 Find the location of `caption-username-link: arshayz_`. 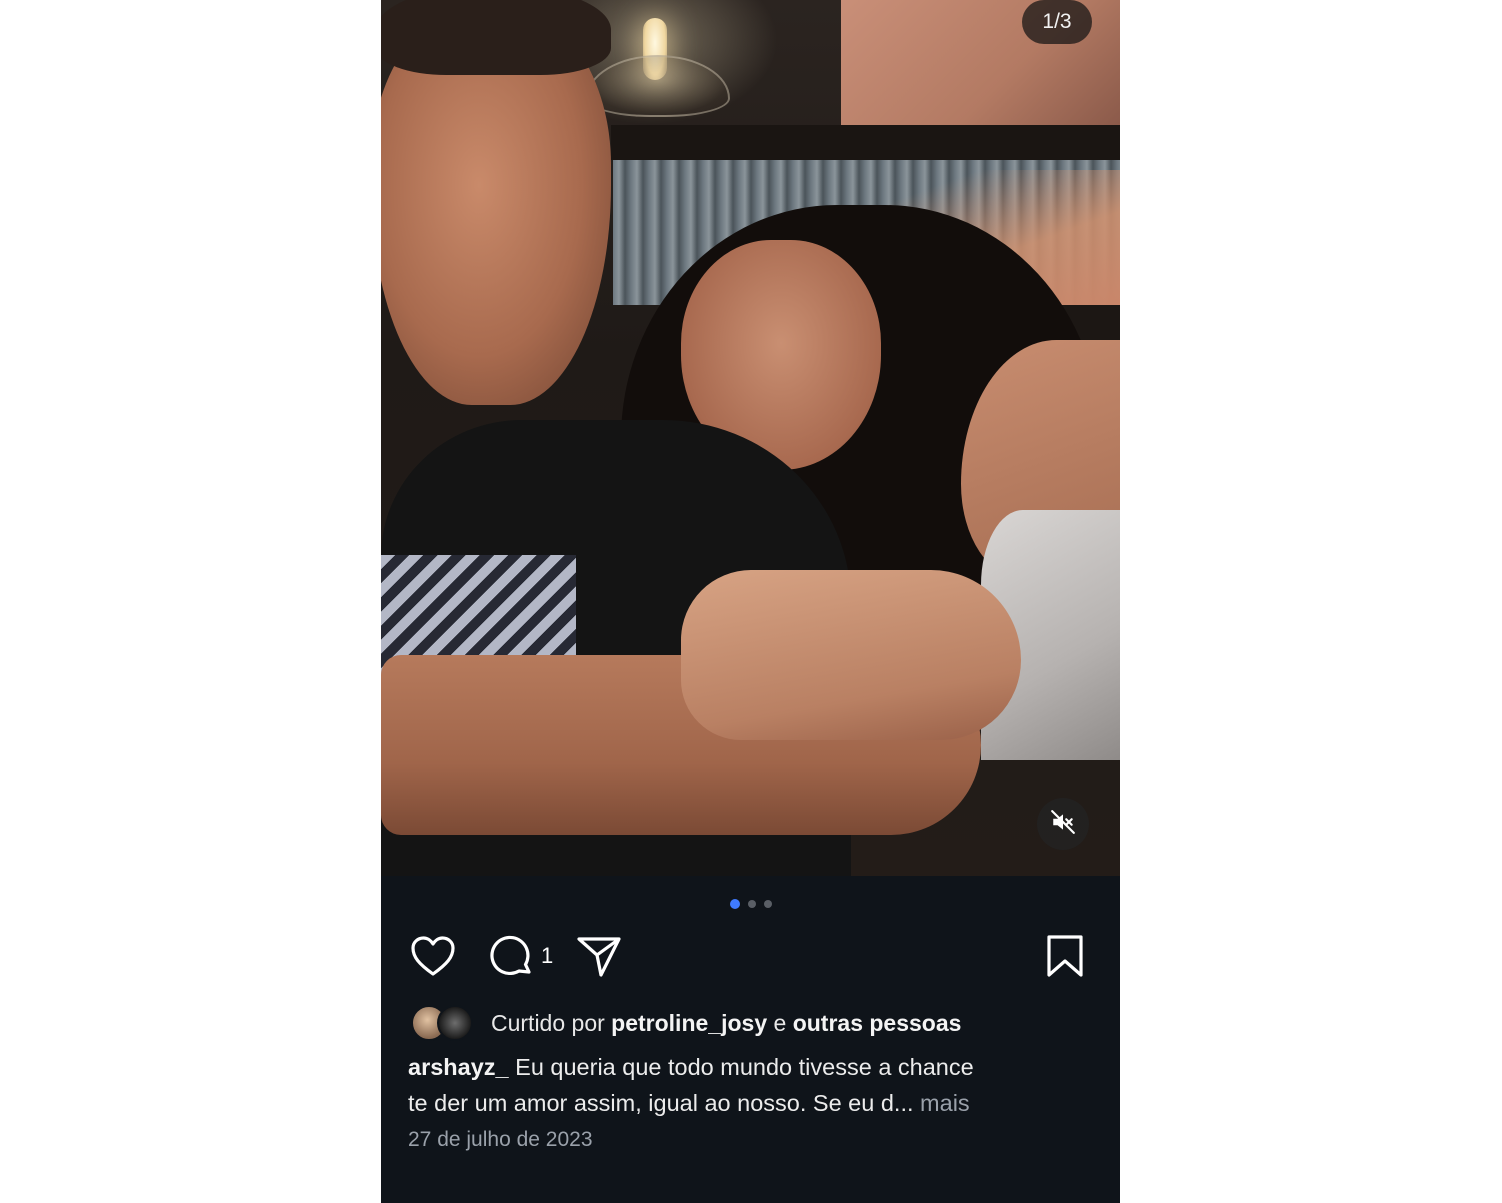

caption-username-link: arshayz_ is located at coordinates (458, 1067).